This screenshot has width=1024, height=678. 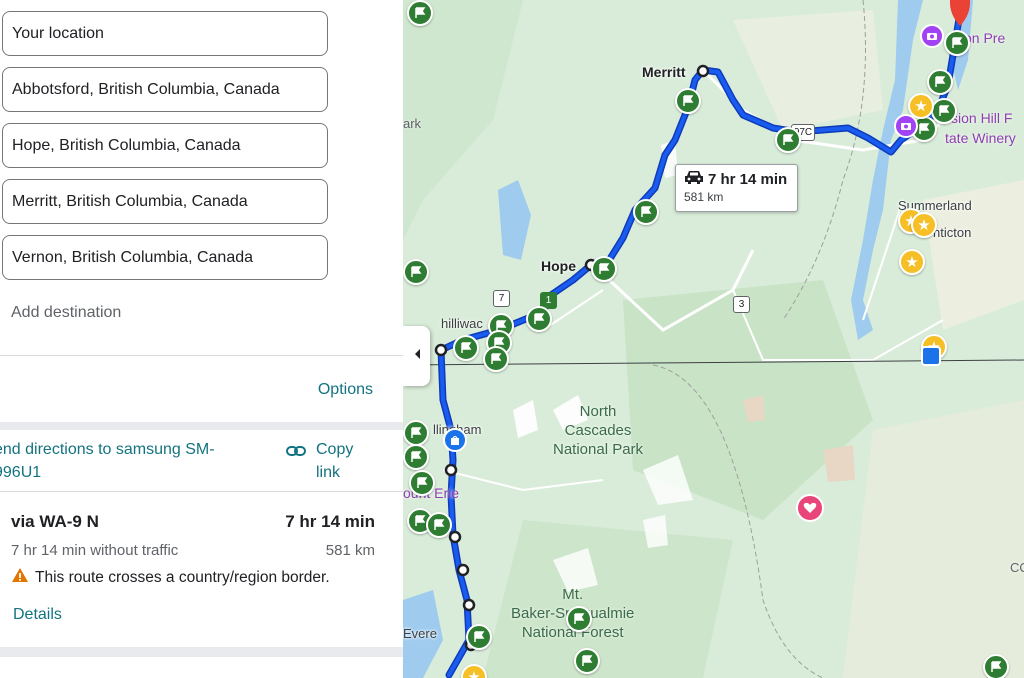 What do you see at coordinates (664, 72) in the screenshot?
I see `label-merritt: Merritt` at bounding box center [664, 72].